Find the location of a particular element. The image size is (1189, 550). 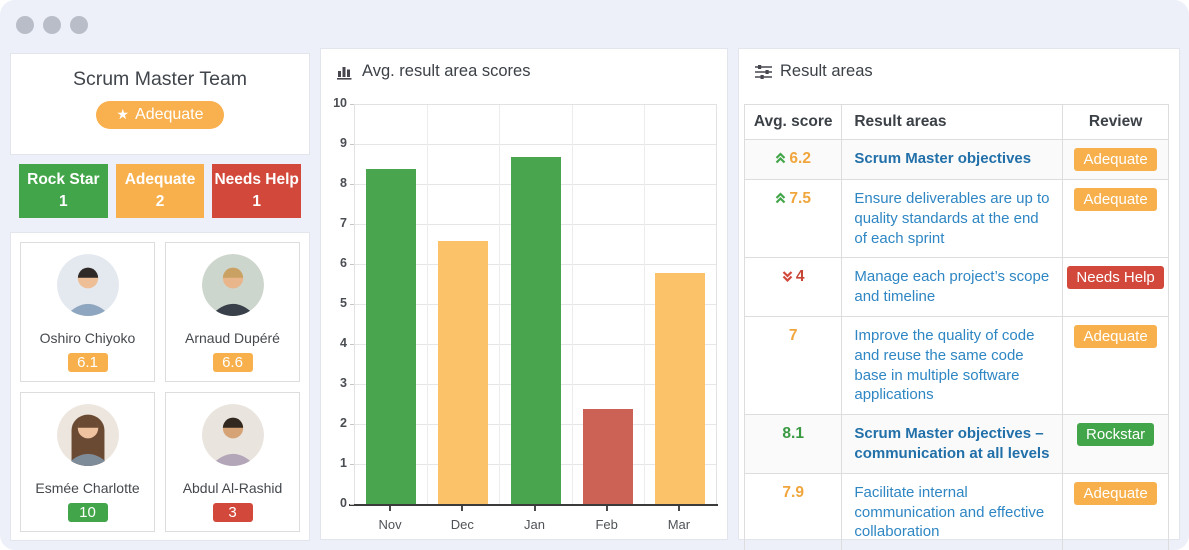

member-name: Oshiro Chiyoko is located at coordinates (87, 338).